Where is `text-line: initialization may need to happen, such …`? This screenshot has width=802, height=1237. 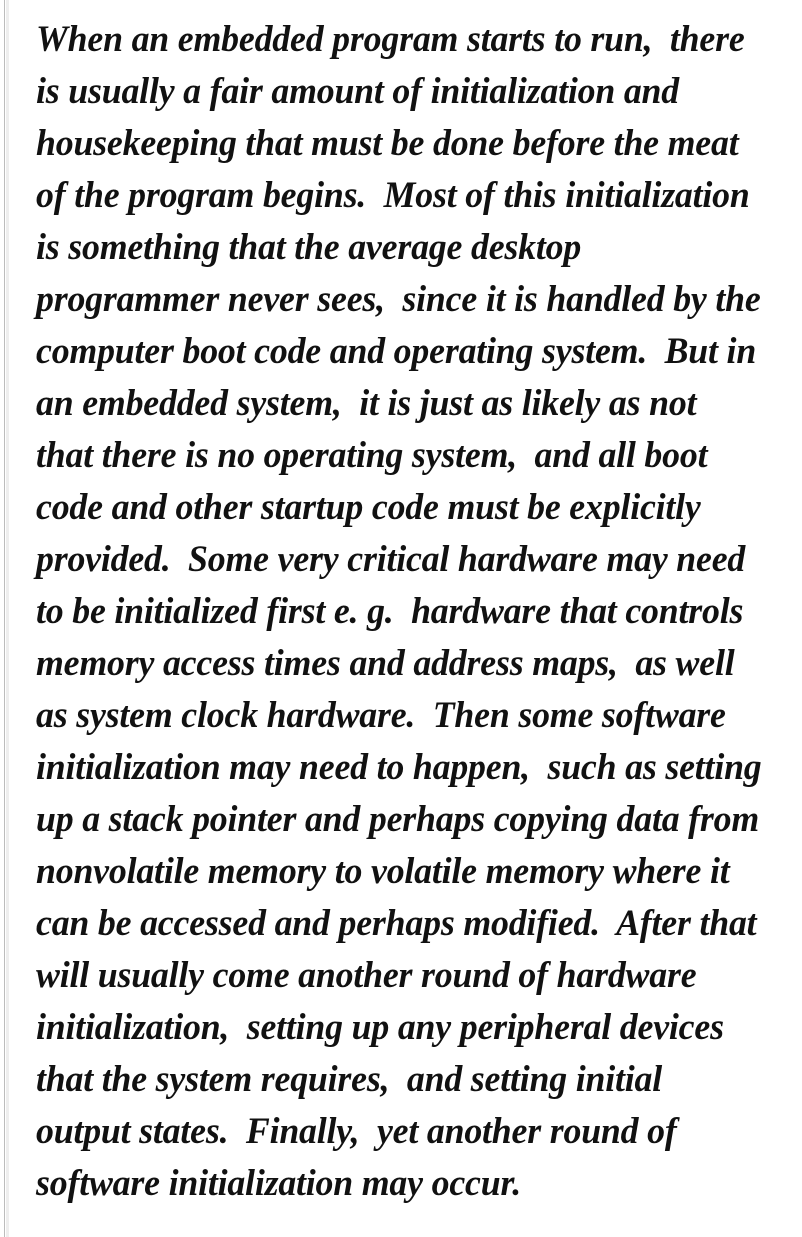
text-line: initialization may need to happen, such … is located at coordinates (399, 767).